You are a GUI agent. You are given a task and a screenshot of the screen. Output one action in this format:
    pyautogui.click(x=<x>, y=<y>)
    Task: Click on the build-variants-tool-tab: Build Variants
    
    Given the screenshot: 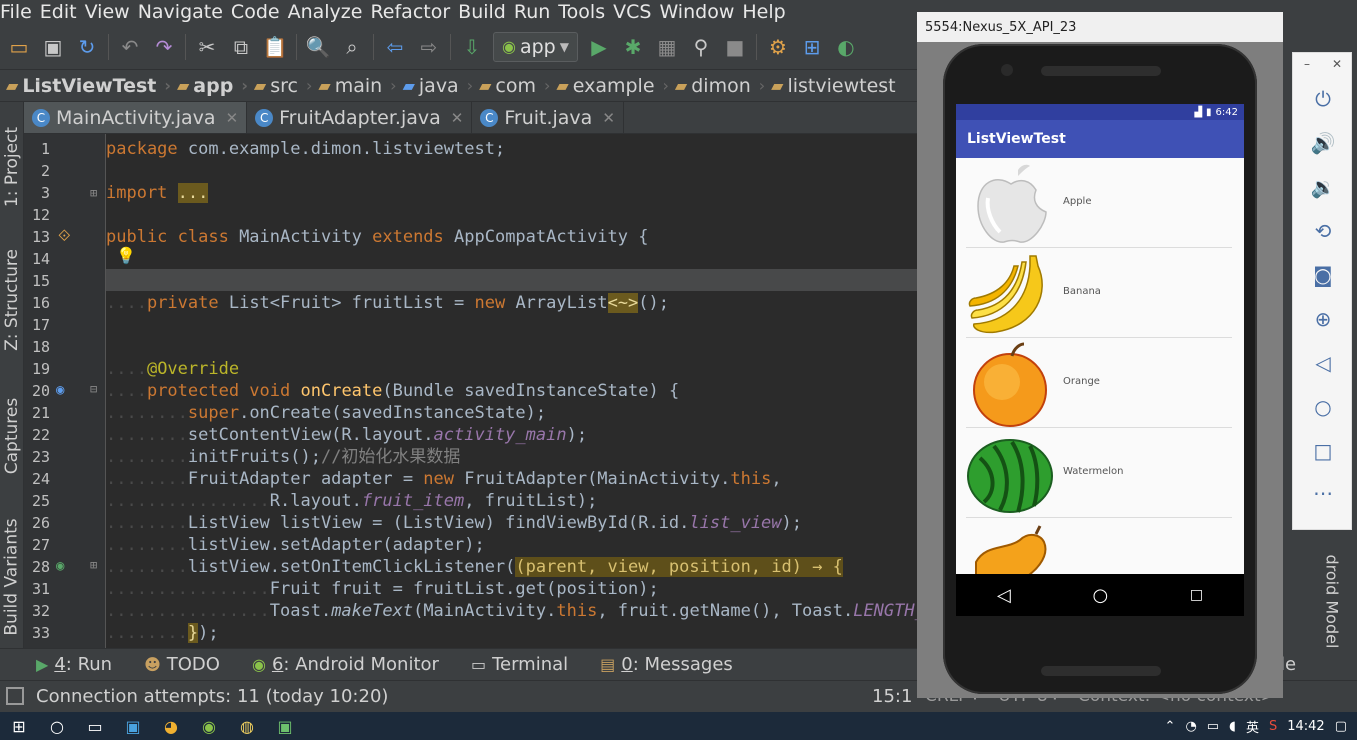 What is the action you would take?
    pyautogui.click(x=12, y=577)
    